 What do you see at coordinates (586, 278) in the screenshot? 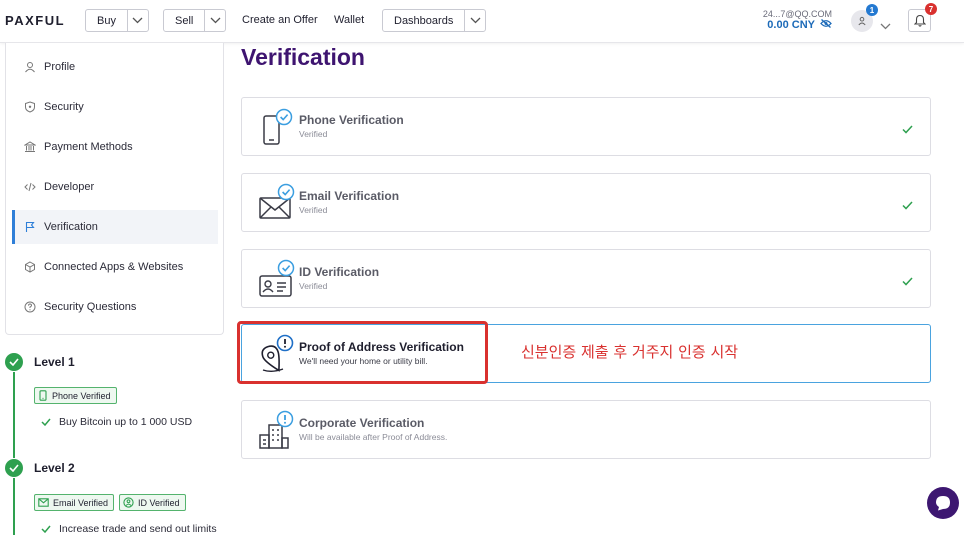
I see `id-verification-card: ID Verification Verified` at bounding box center [586, 278].